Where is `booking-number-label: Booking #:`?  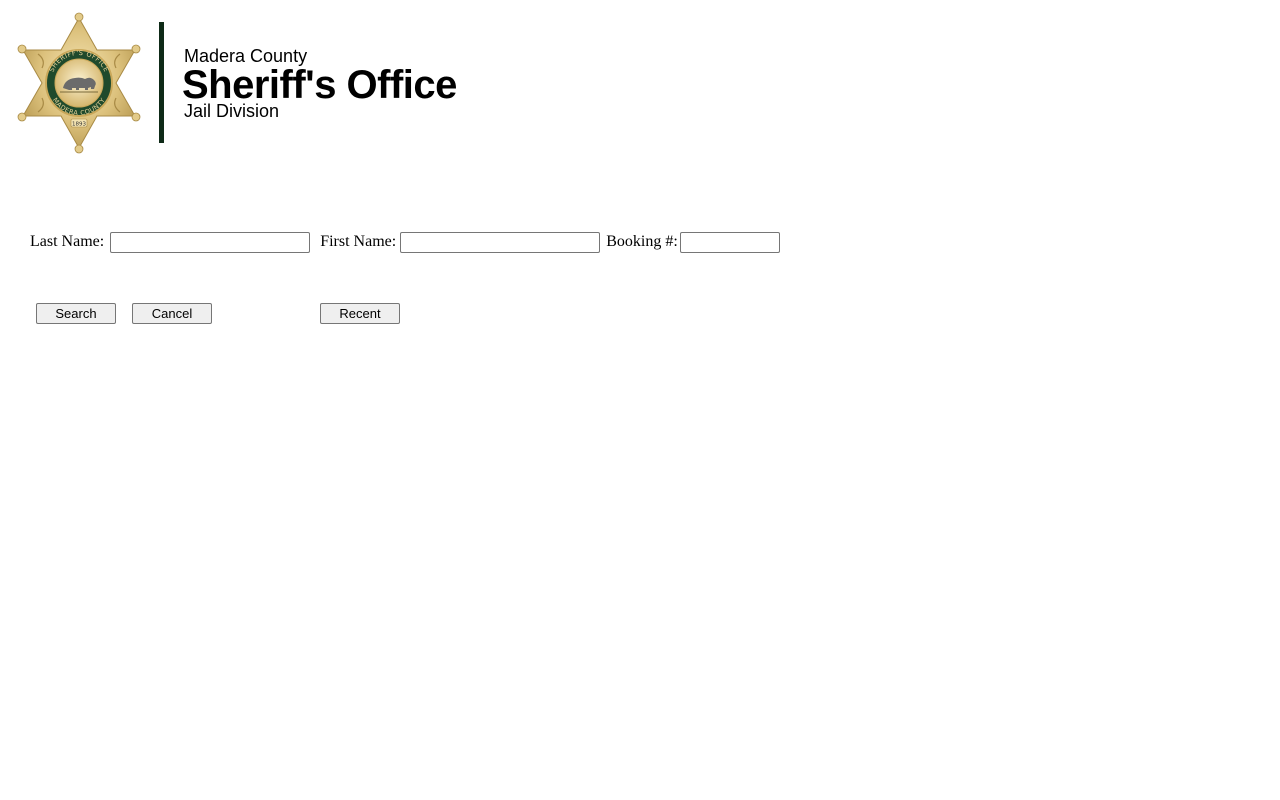
booking-number-label: Booking #: is located at coordinates (642, 241).